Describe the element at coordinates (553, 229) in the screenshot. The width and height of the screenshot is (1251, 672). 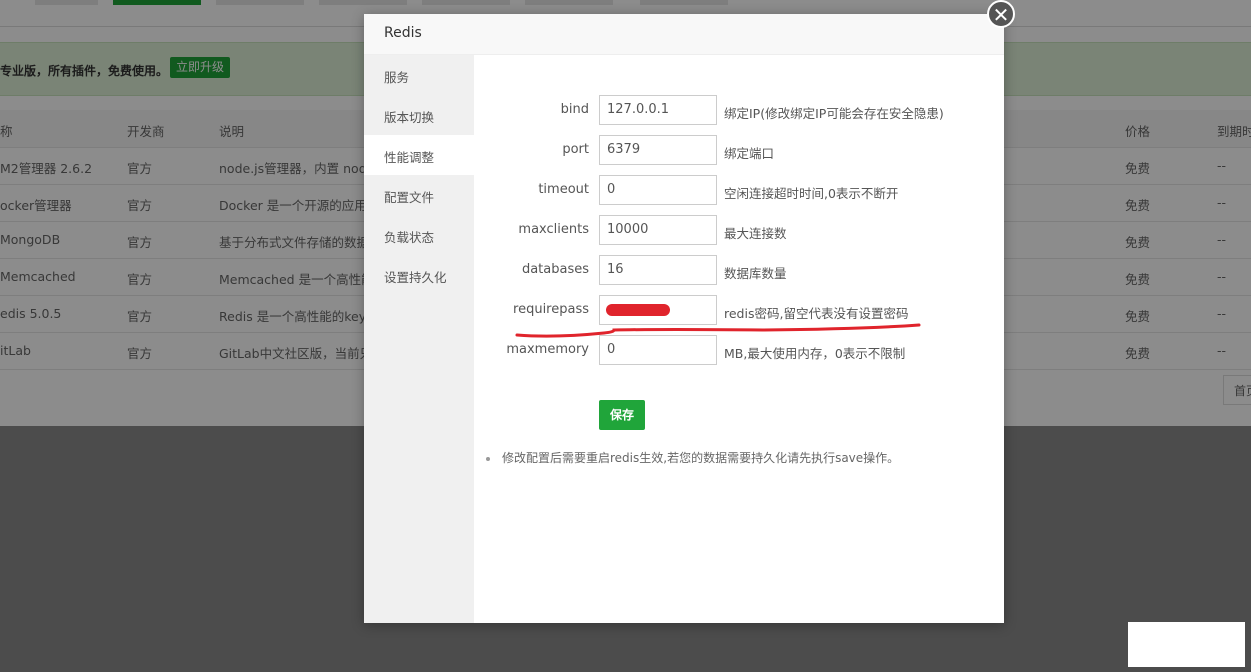
I see `maxclients-label: maxclients` at that location.